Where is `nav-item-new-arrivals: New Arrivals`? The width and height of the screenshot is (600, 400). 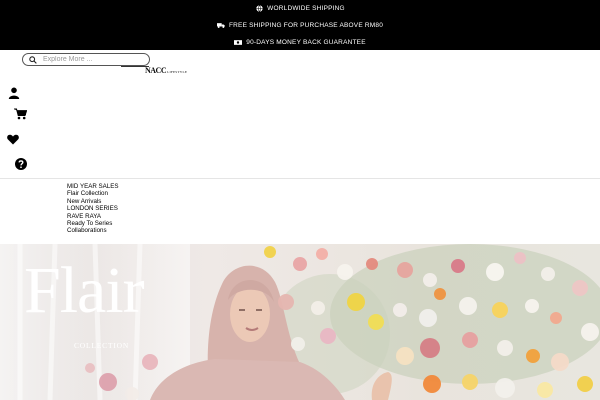 nav-item-new-arrivals: New Arrivals is located at coordinates (92, 201).